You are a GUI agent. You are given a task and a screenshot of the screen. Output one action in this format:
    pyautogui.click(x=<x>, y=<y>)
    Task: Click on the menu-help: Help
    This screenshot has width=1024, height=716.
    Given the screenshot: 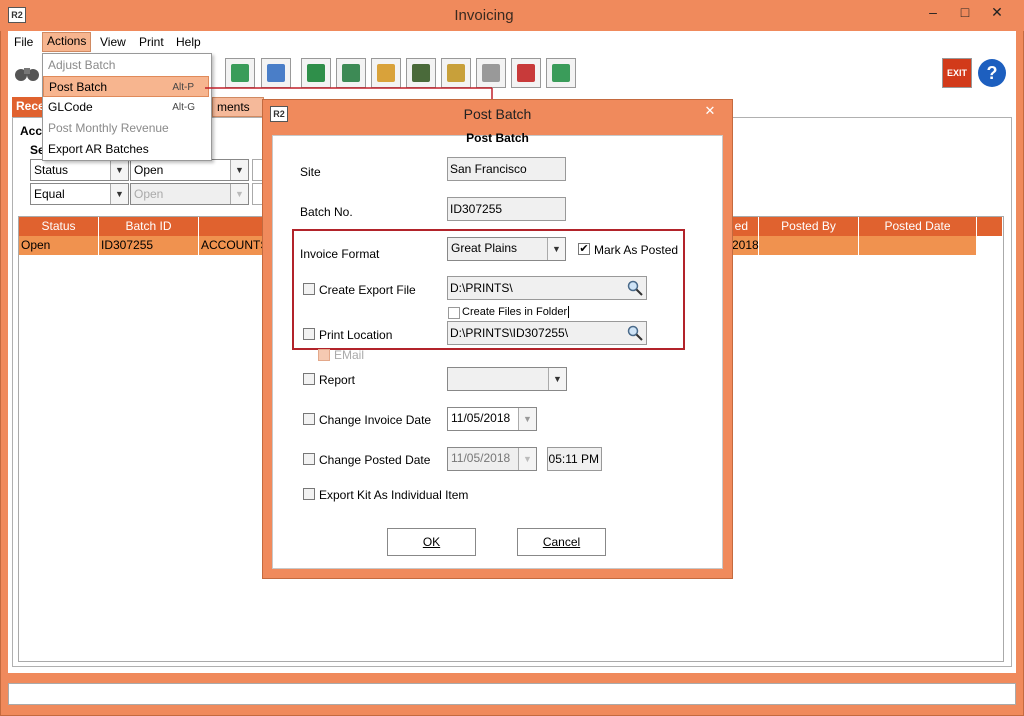 What is the action you would take?
    pyautogui.click(x=188, y=43)
    